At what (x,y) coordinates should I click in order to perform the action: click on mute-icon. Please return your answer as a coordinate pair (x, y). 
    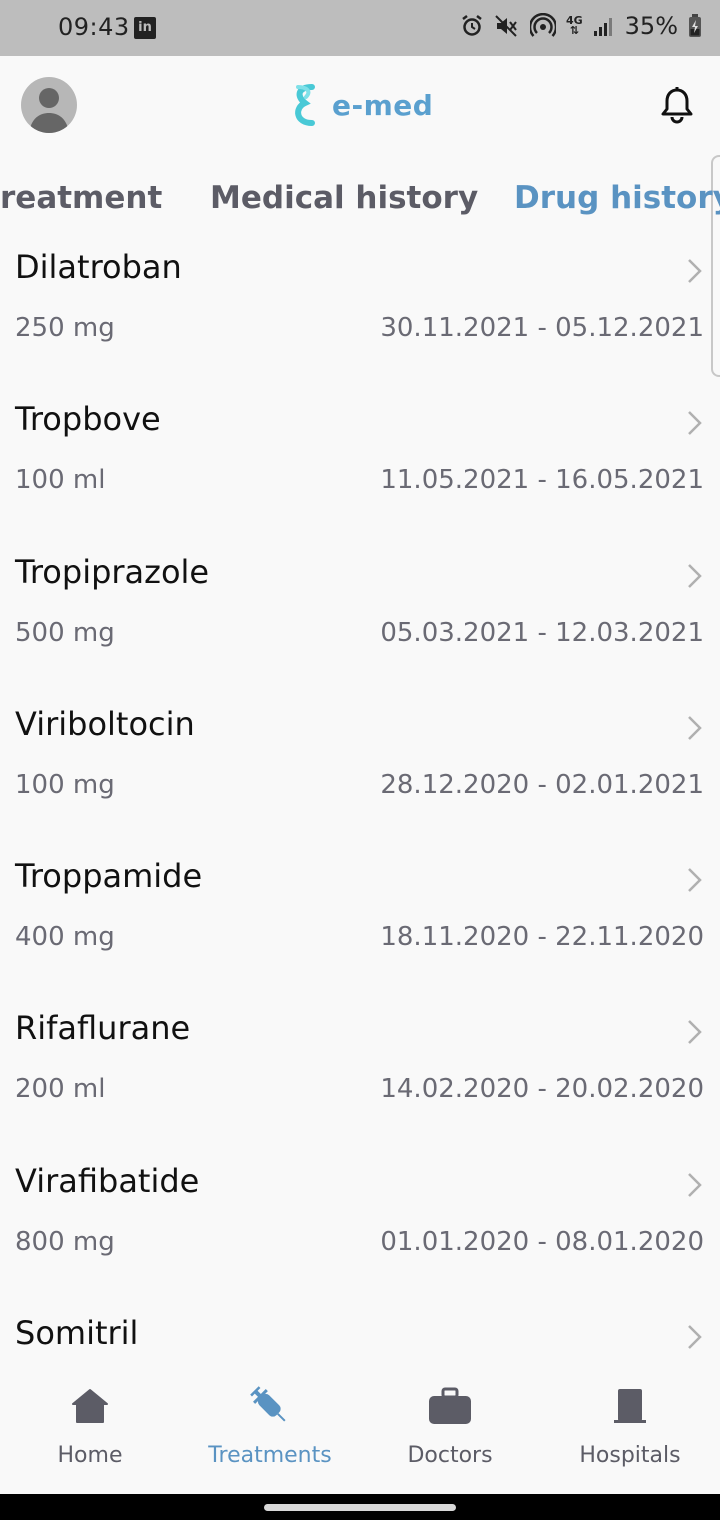
    Looking at the image, I should click on (506, 26).